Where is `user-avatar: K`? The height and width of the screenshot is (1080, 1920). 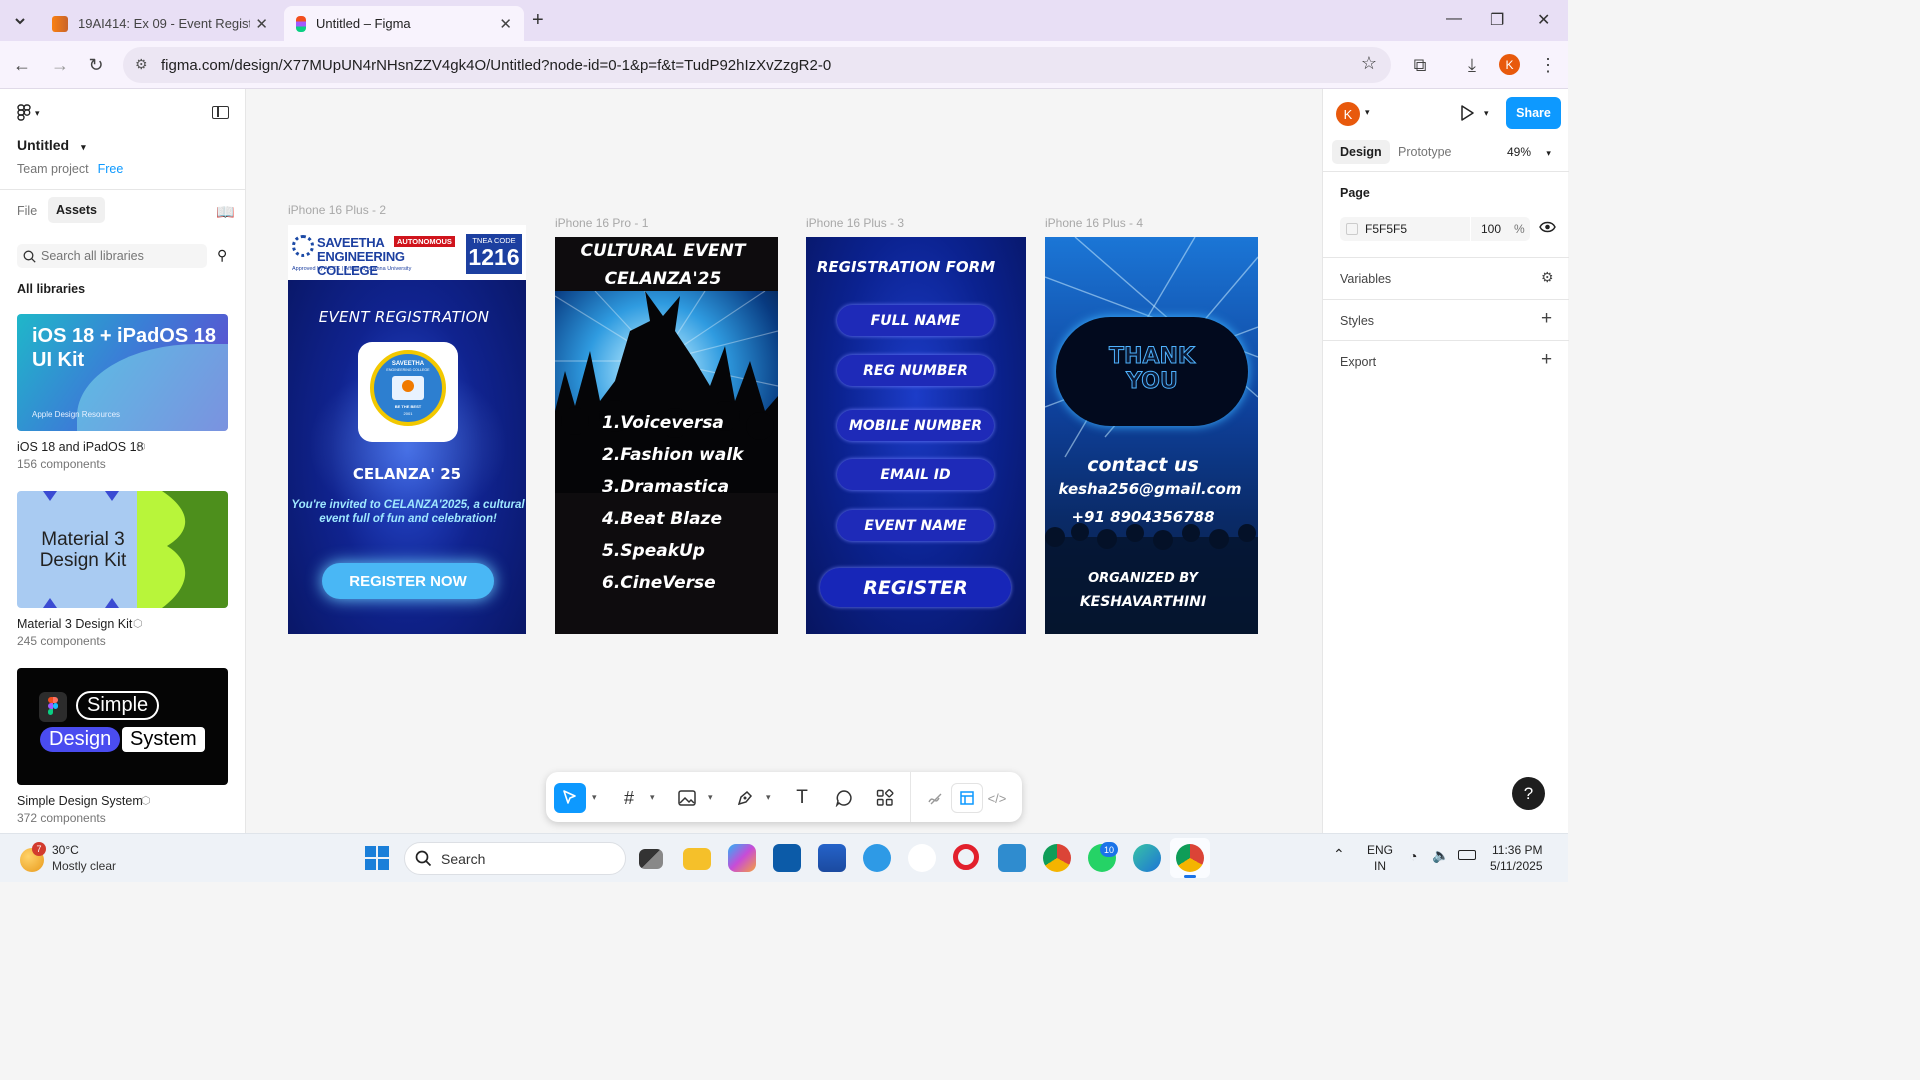
user-avatar: K is located at coordinates (1348, 114).